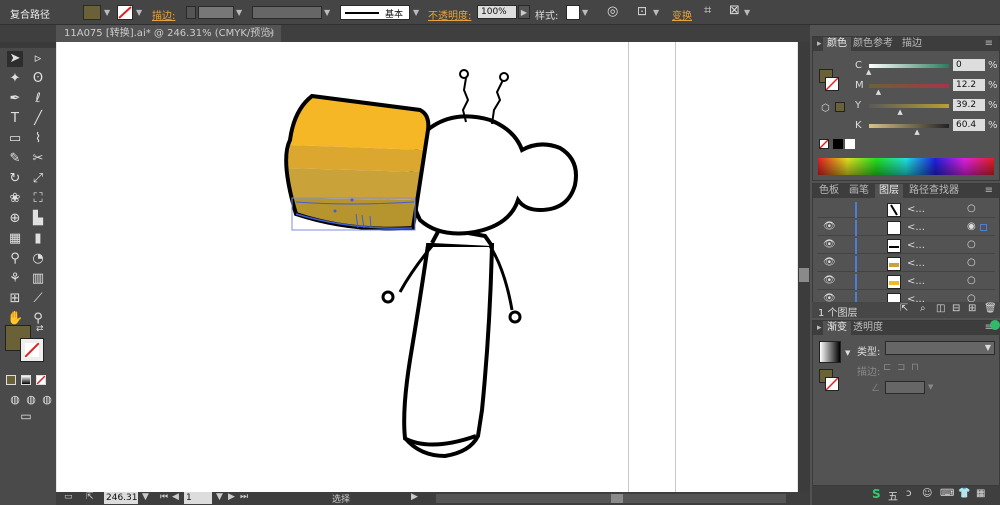  I want to click on swap-icon: ⇄, so click(40, 329).